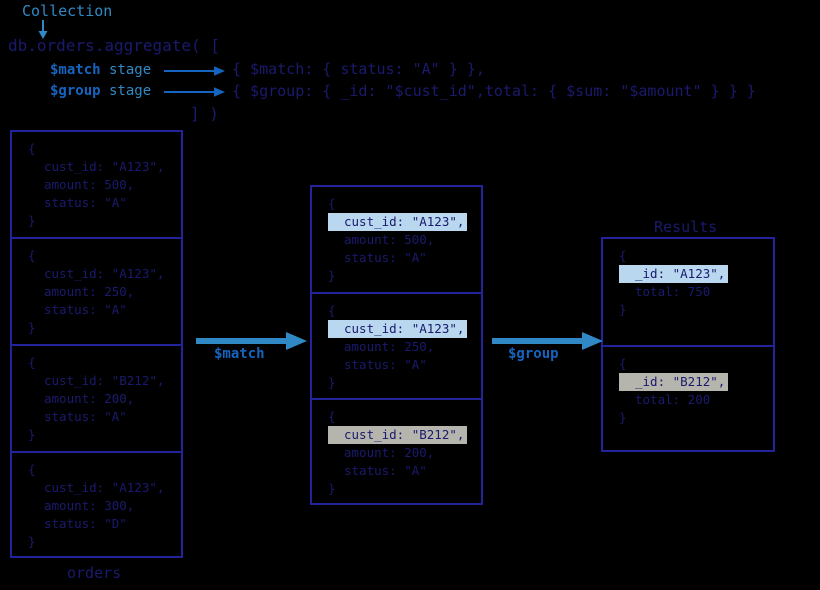 The width and height of the screenshot is (820, 590). What do you see at coordinates (673, 291) in the screenshot?
I see `document-field-line: total: 750` at bounding box center [673, 291].